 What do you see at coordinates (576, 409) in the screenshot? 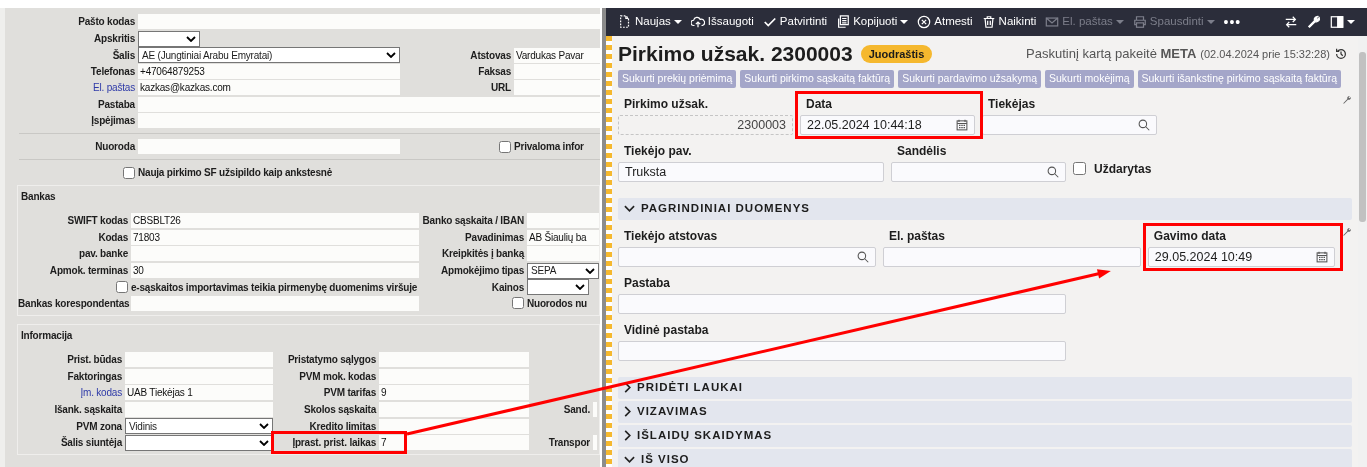
I see `field-label: Sand.` at bounding box center [576, 409].